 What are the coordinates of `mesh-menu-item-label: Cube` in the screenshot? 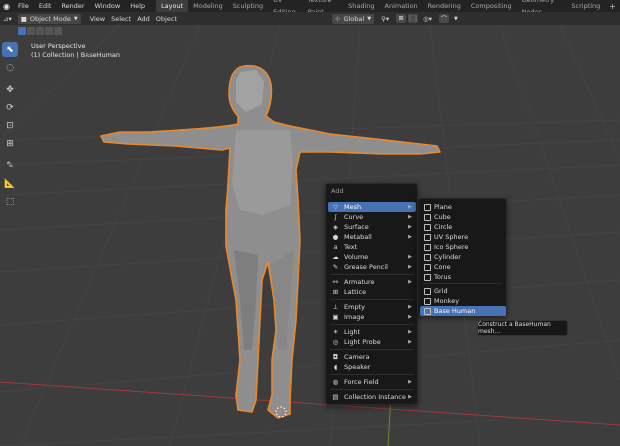 It's located at (442, 217).